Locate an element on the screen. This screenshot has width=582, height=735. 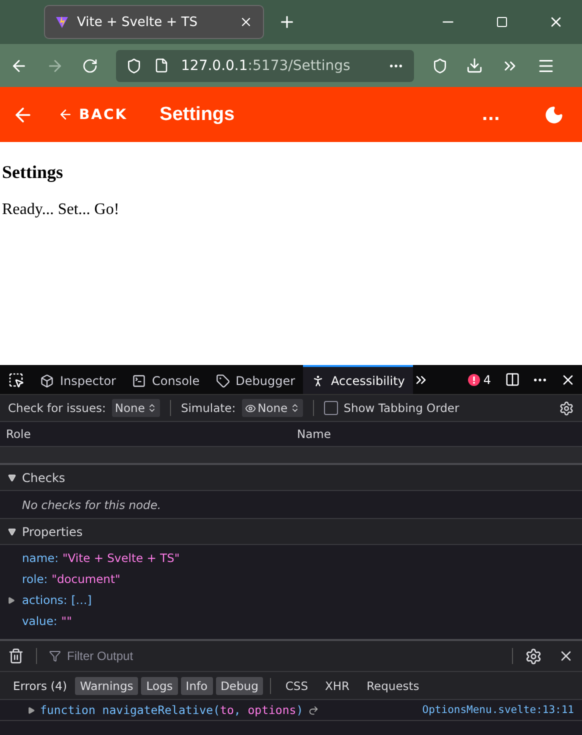
back-button: BACK is located at coordinates (93, 114).